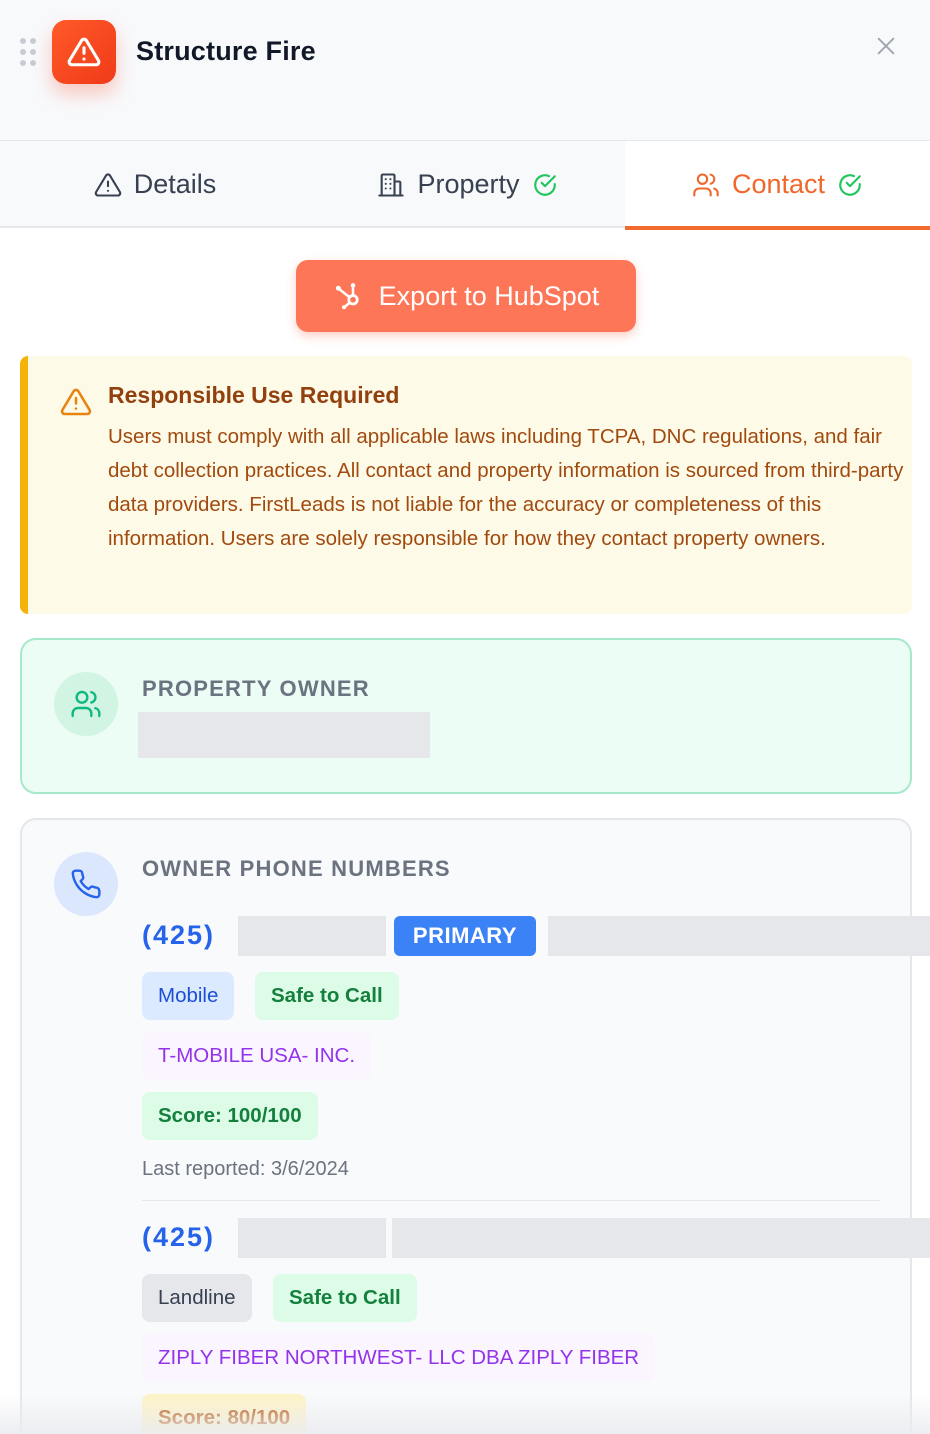  I want to click on last-reported-text: Last reported: 3/6/2024, so click(245, 1169).